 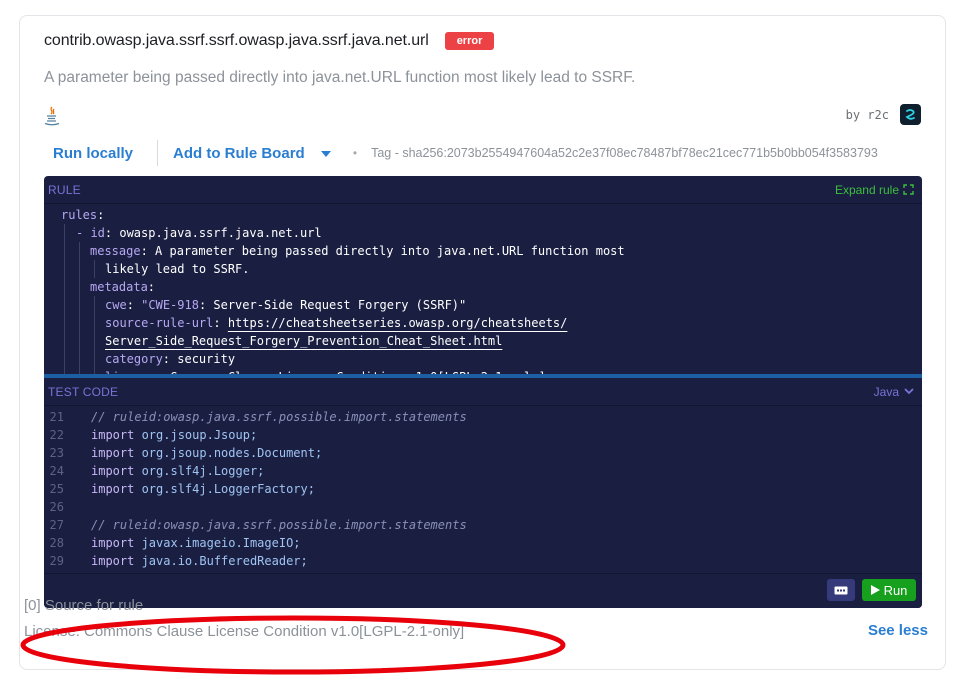 I want to click on code-identifier: javax.imageio.ImageIO;, so click(x=221, y=543).